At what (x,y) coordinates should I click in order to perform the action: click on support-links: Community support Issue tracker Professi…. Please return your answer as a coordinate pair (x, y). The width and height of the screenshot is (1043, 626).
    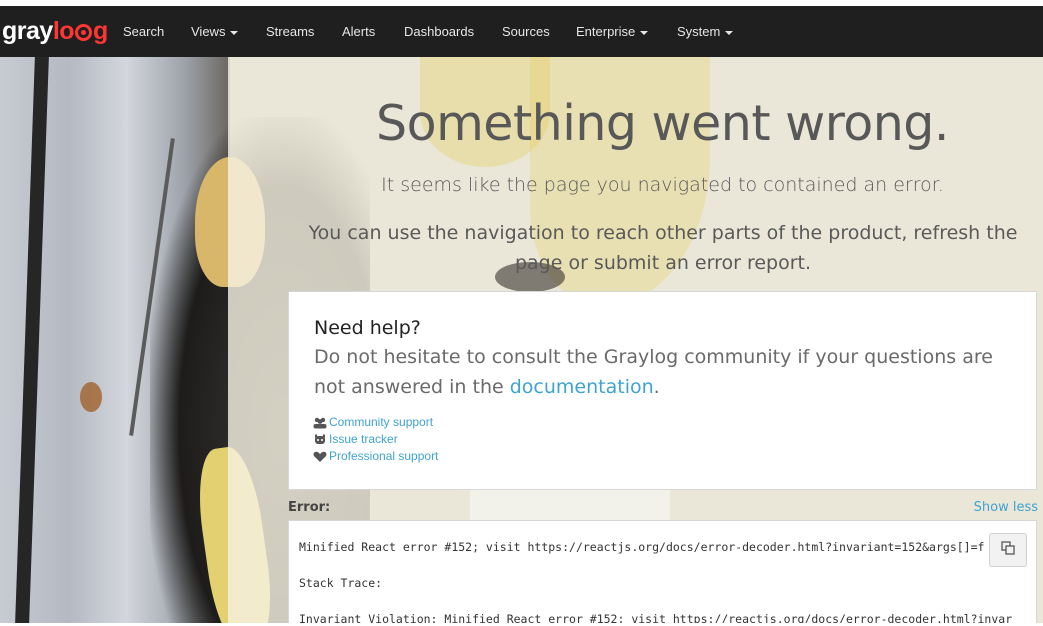
    Looking at the image, I should click on (375, 439).